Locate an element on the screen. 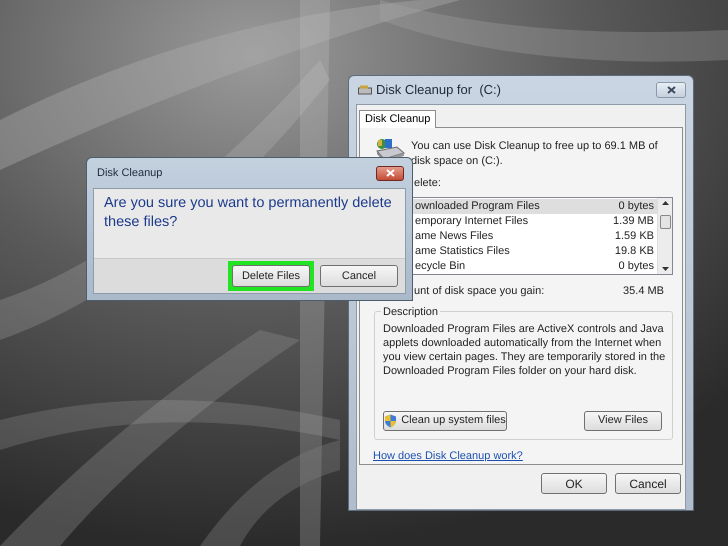  file-row: ownloaded Program Files 0 bytes is located at coordinates (534, 206).